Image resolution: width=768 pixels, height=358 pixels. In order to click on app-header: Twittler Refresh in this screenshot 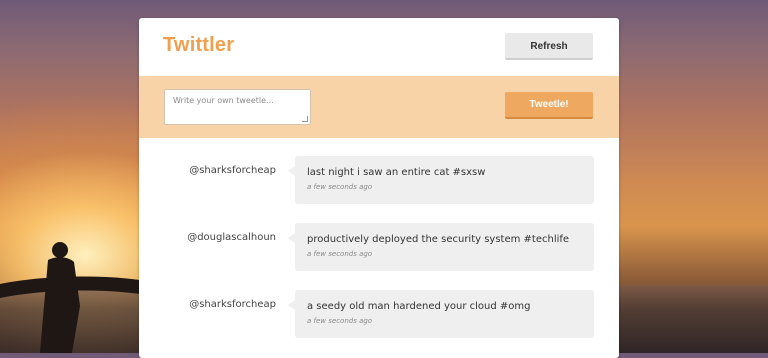, I will do `click(379, 47)`.